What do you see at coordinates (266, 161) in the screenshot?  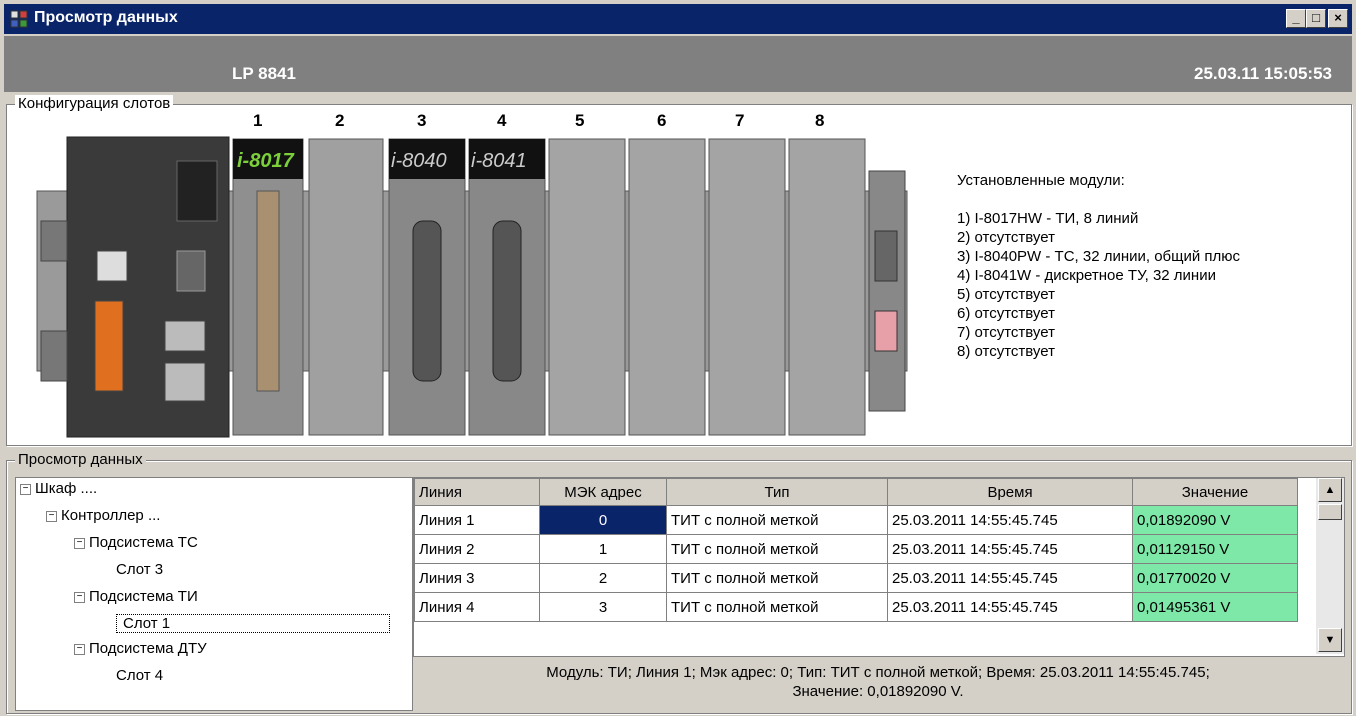 I see `module-label-slot1: i-8017` at bounding box center [266, 161].